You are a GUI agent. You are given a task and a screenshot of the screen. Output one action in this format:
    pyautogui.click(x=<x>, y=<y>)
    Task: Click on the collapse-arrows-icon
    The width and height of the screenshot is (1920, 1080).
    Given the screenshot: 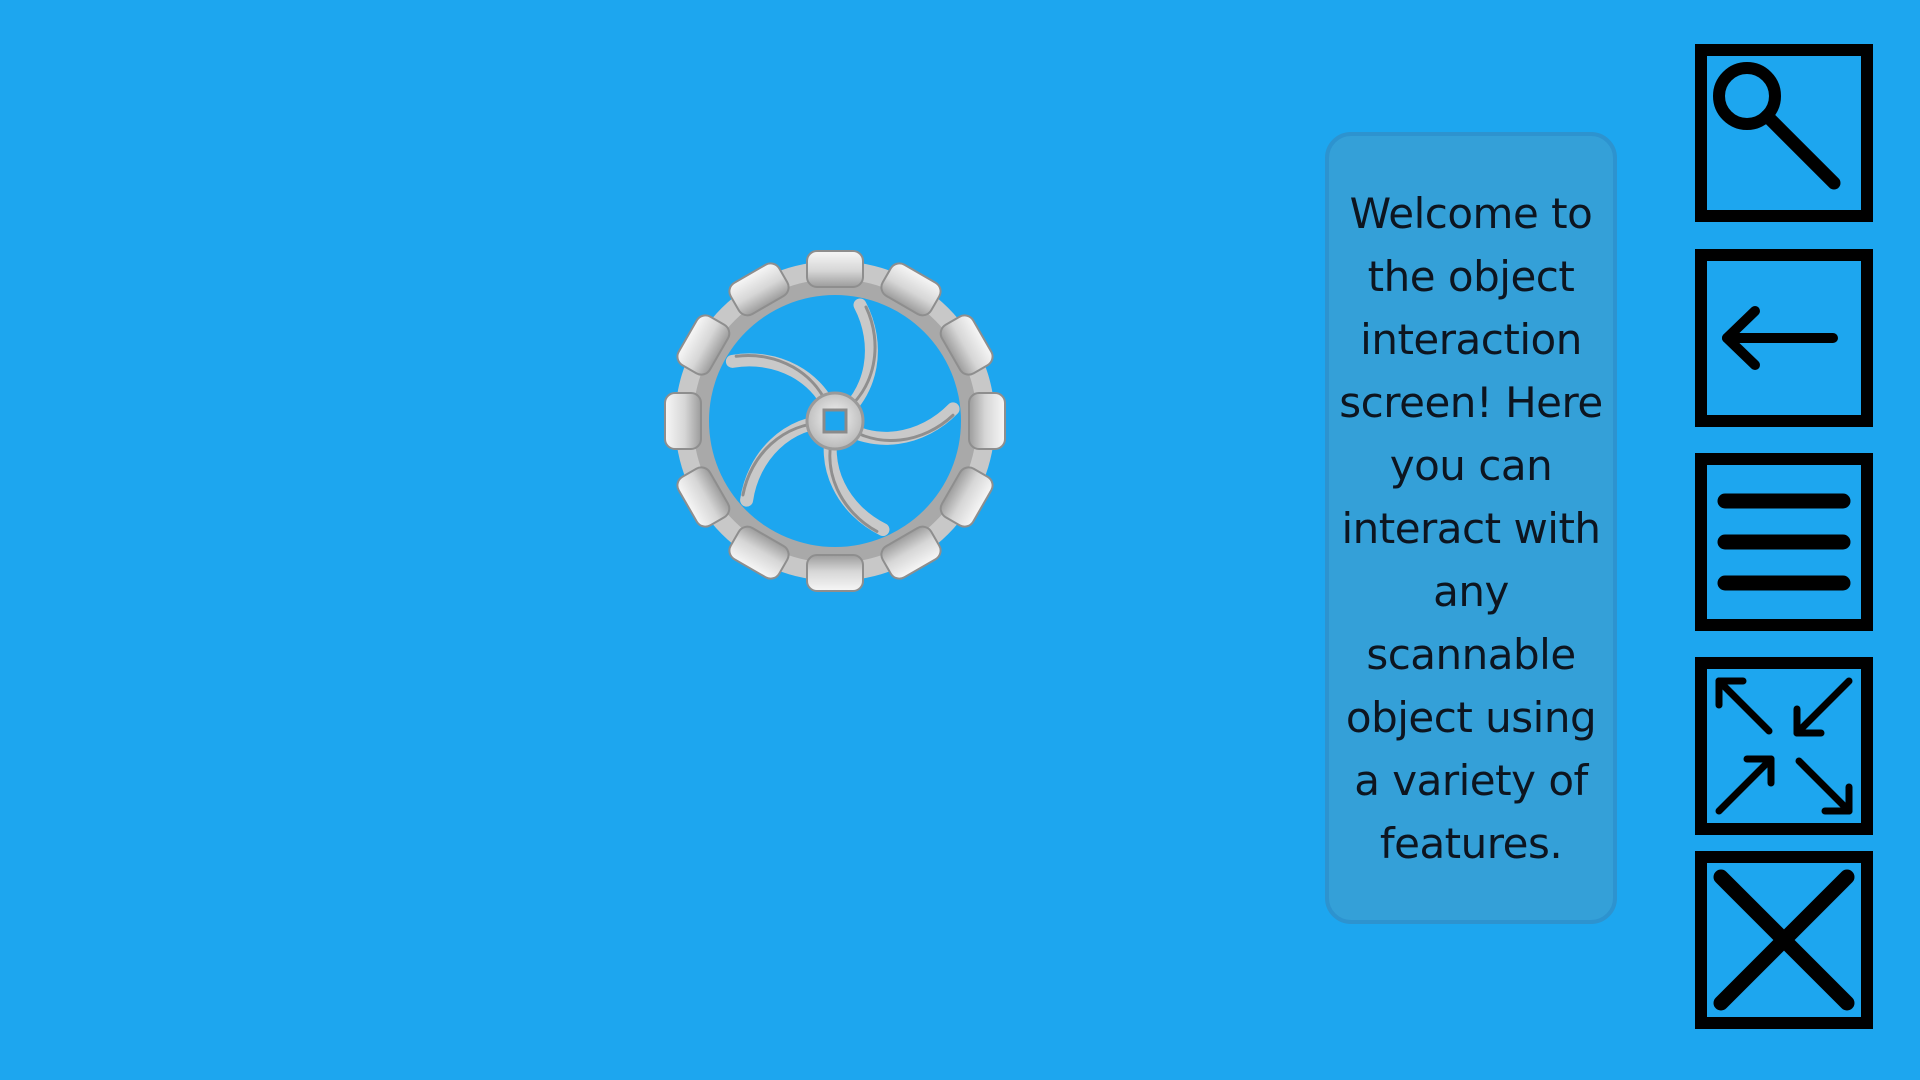 What is the action you would take?
    pyautogui.click(x=1784, y=746)
    